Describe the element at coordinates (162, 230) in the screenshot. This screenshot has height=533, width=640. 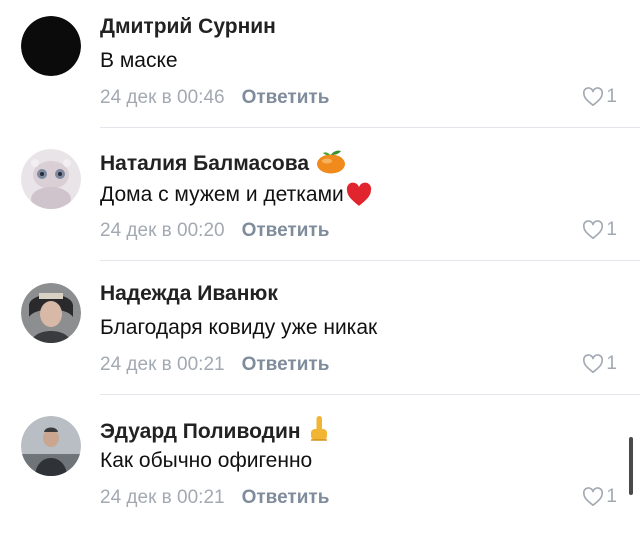
I see `comment-date: 24 дек в 00:20` at that location.